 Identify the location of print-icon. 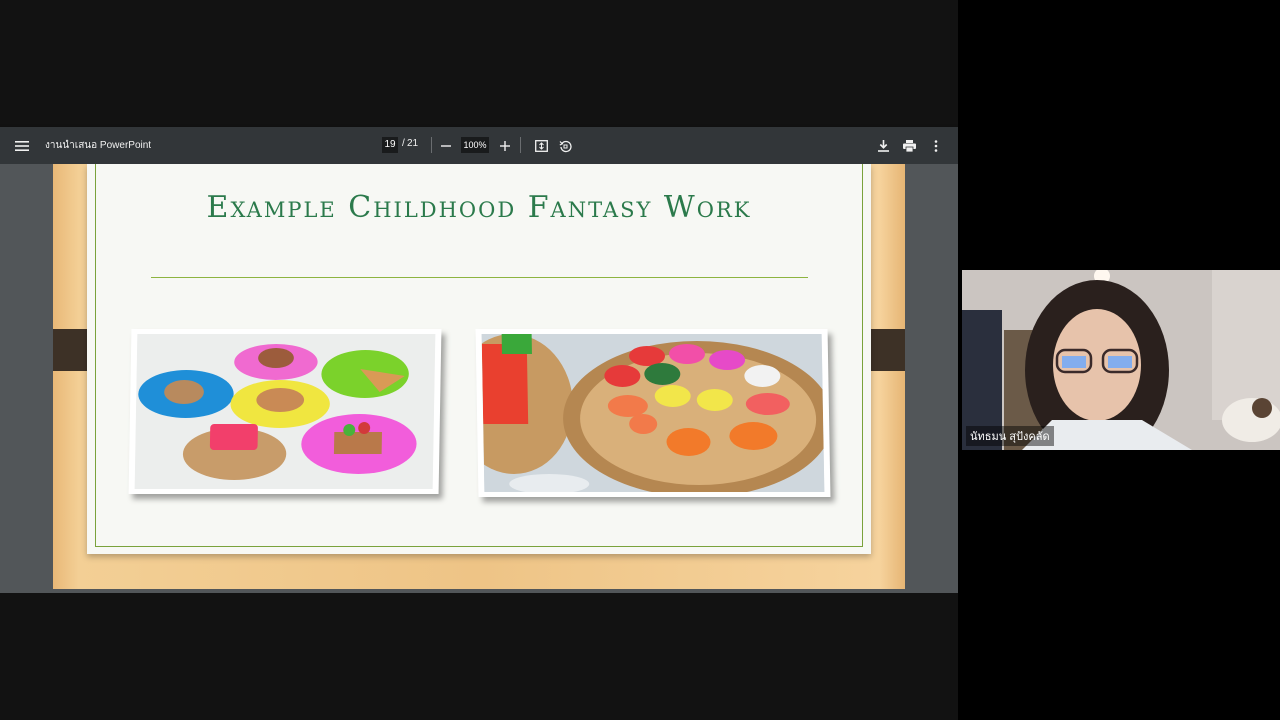
(909, 146).